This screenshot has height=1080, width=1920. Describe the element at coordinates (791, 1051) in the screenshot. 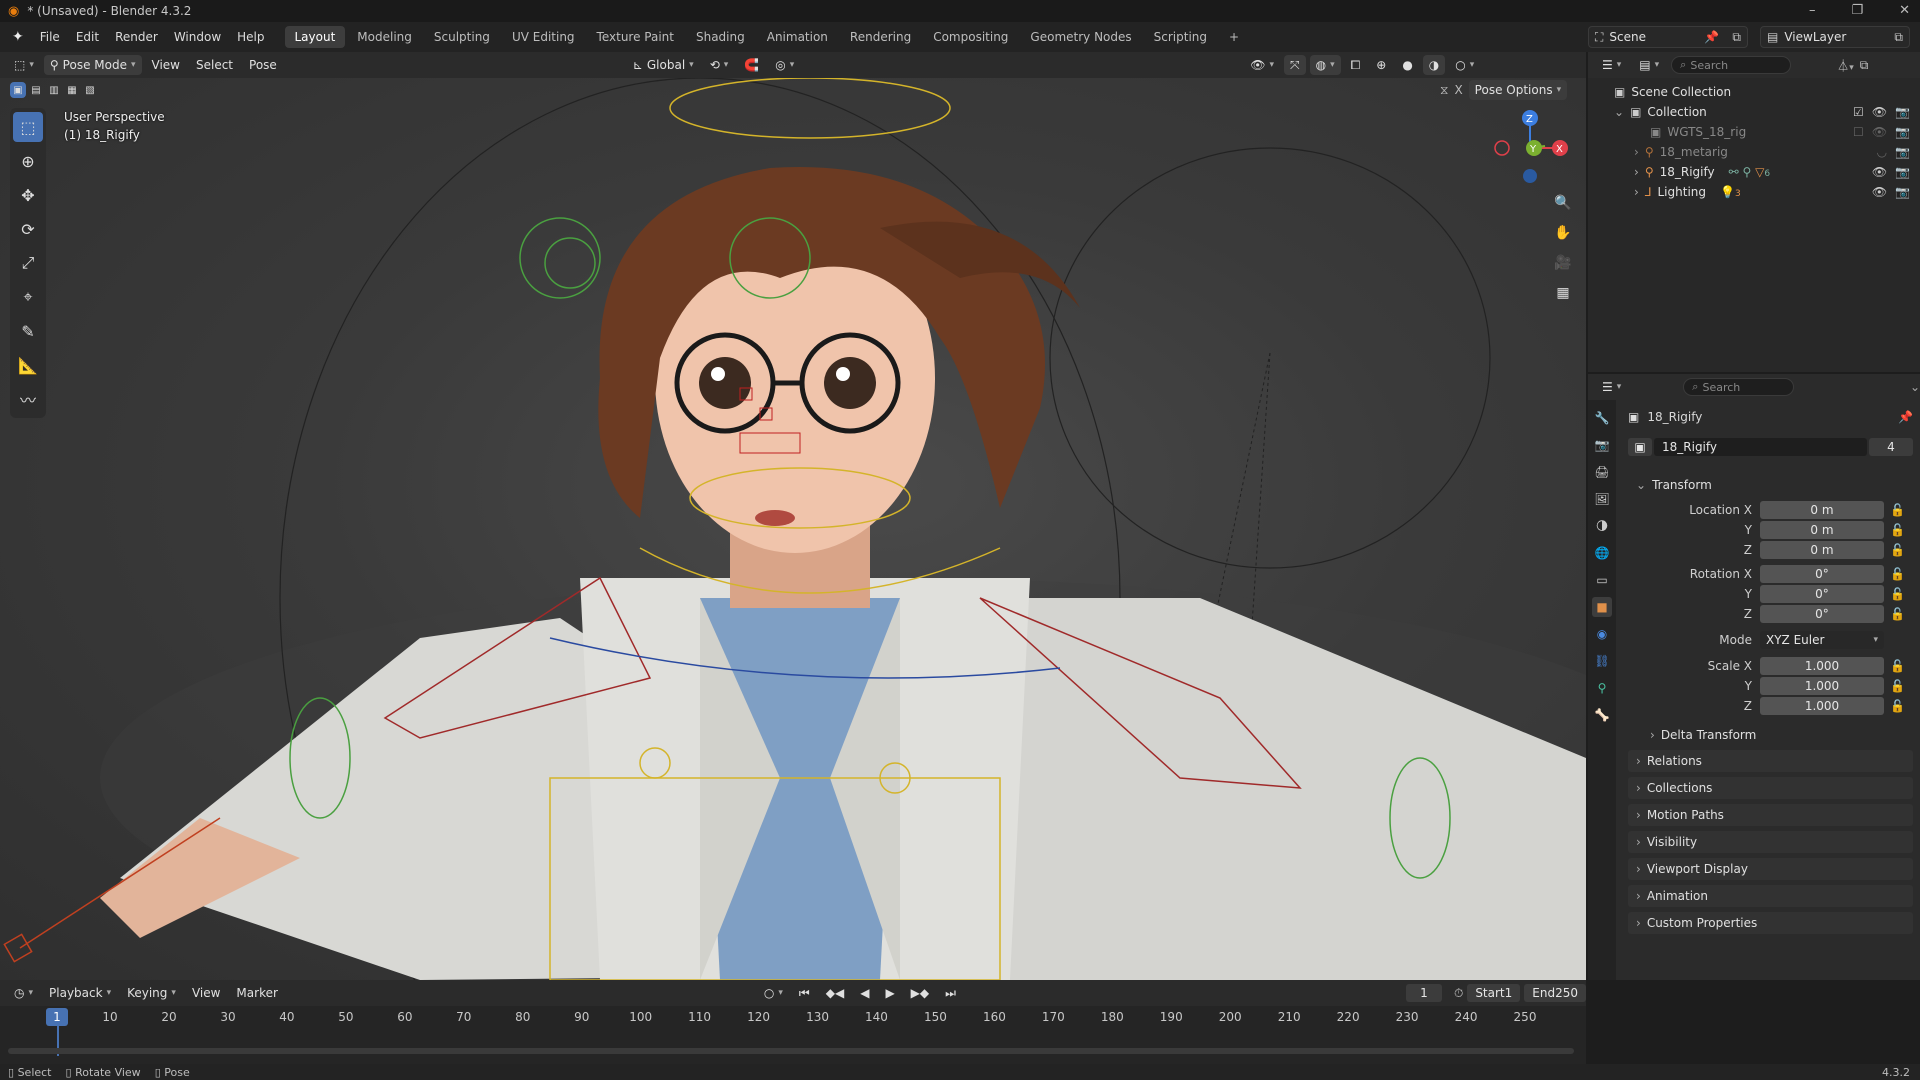

I see `timeline-scrollbar` at that location.